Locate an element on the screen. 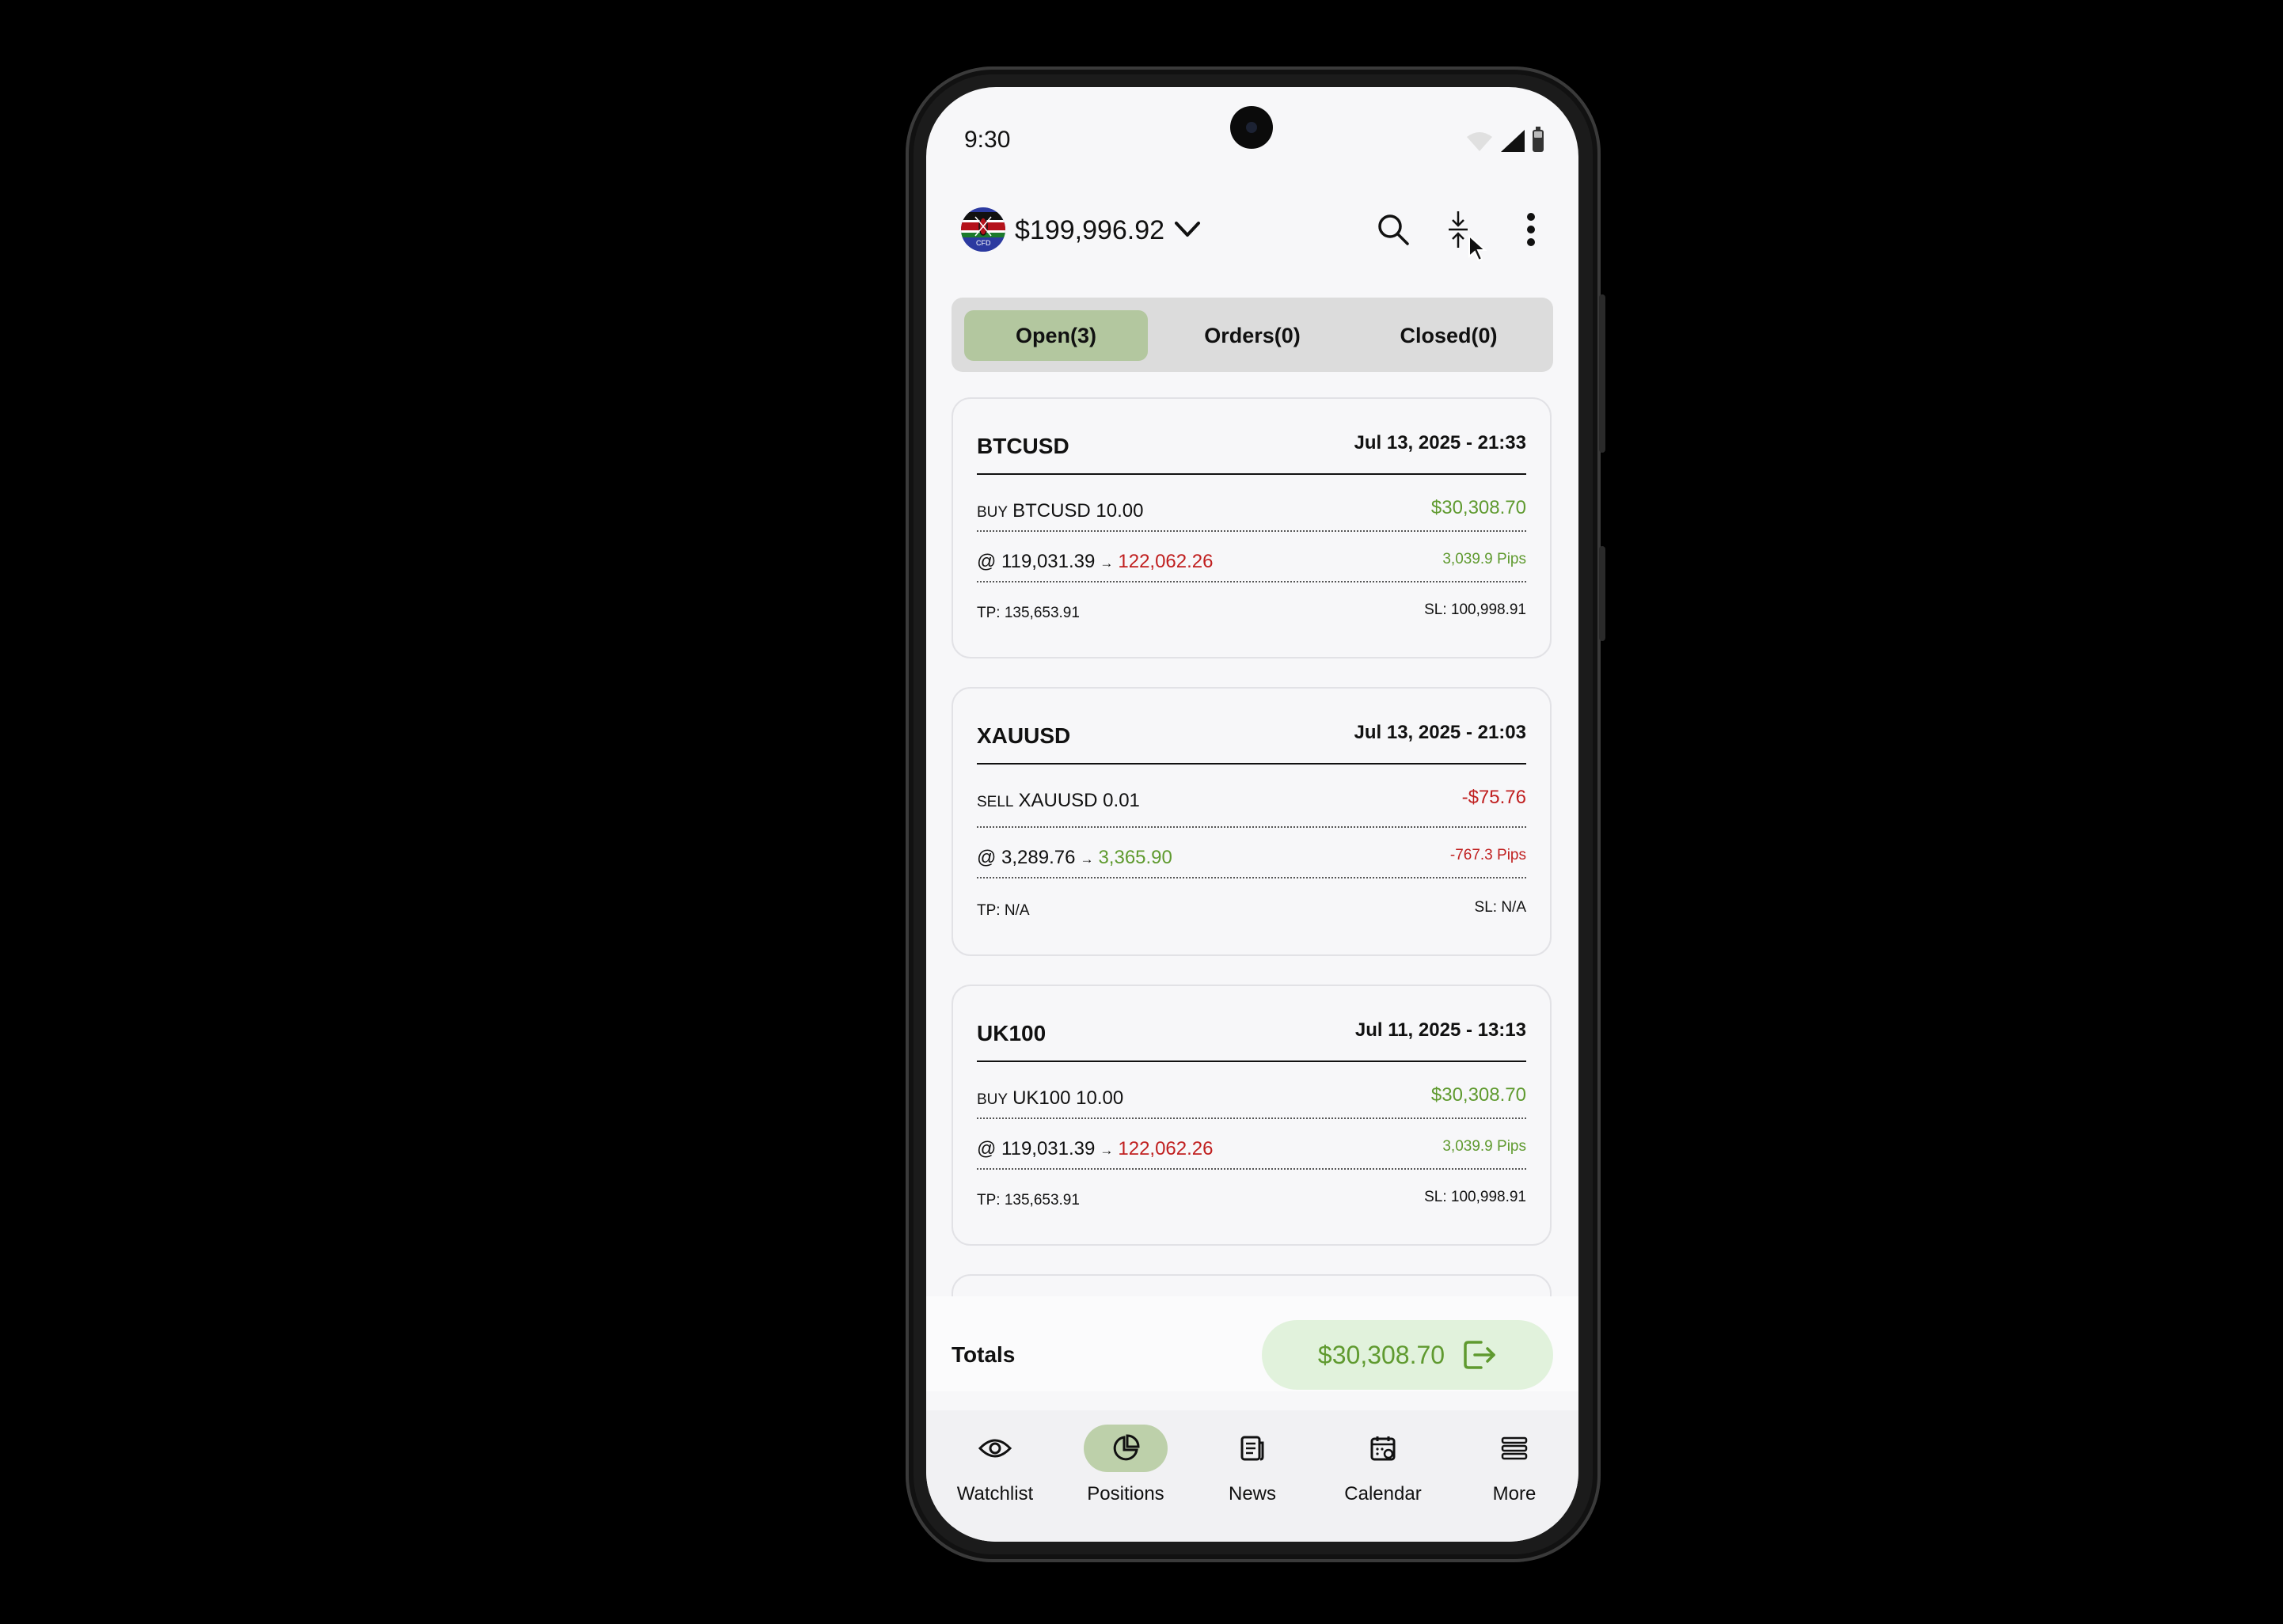  battery-icon is located at coordinates (1538, 139).